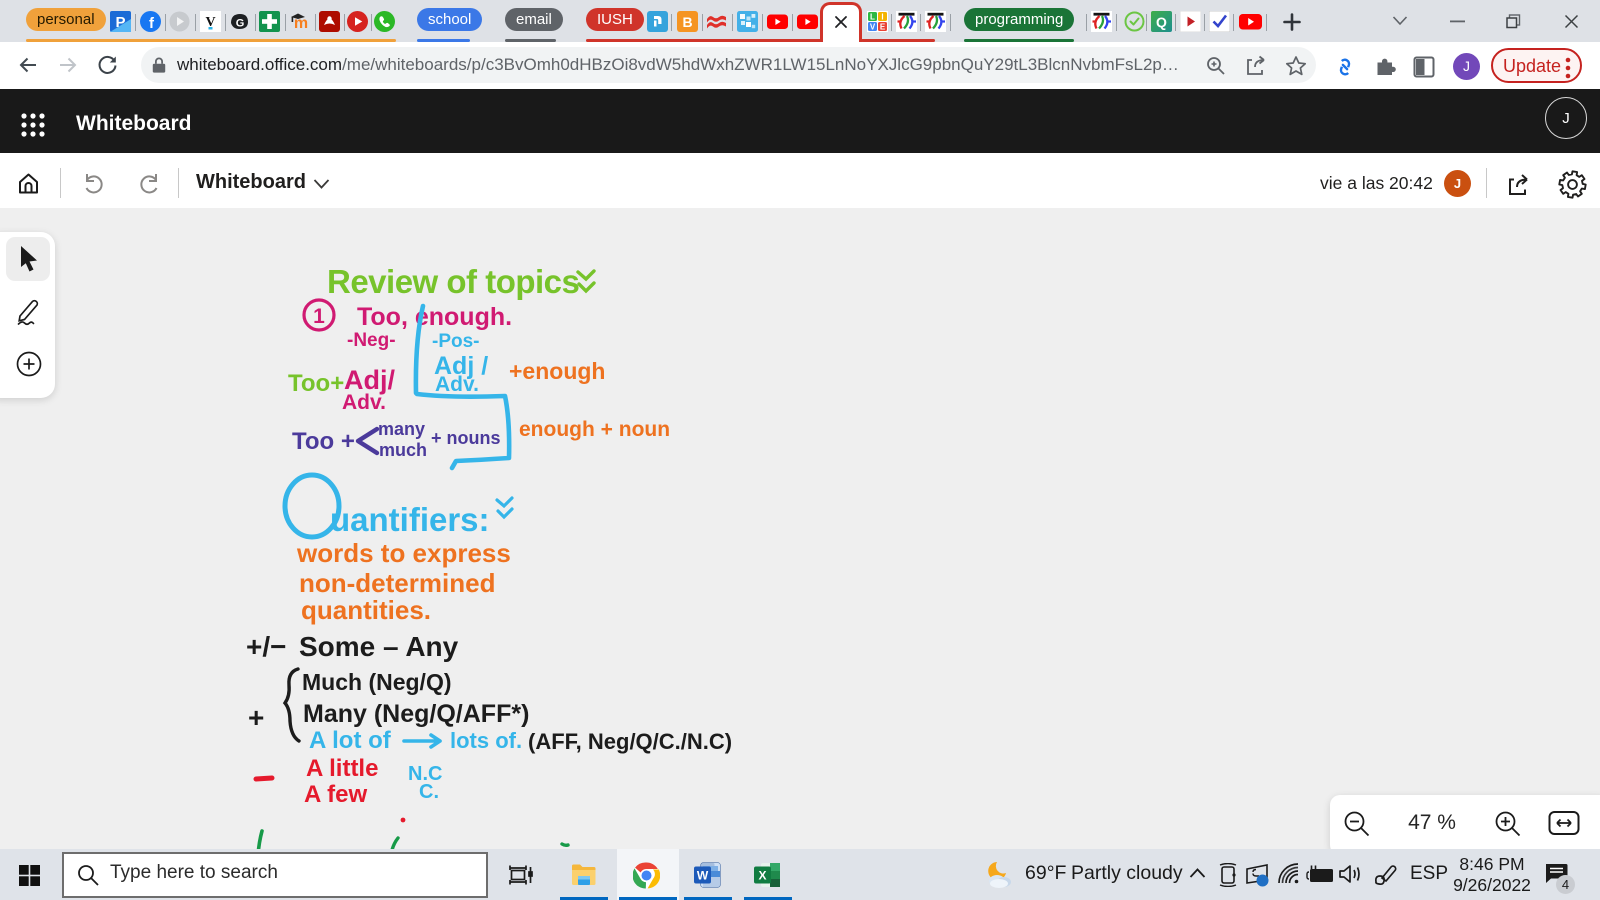 The height and width of the screenshot is (900, 1600). Describe the element at coordinates (873, 27) in the screenshot. I see `svg-text: V` at that location.